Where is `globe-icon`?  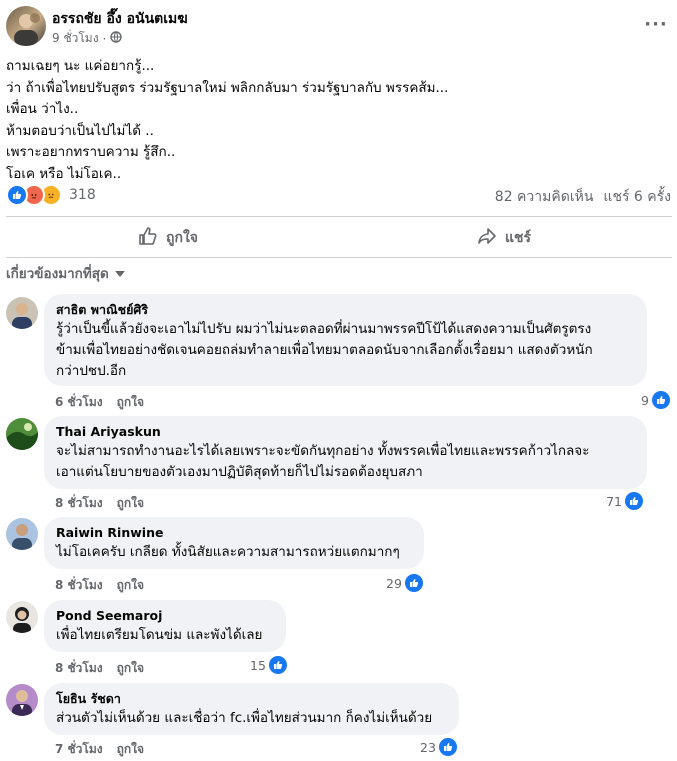 globe-icon is located at coordinates (116, 38).